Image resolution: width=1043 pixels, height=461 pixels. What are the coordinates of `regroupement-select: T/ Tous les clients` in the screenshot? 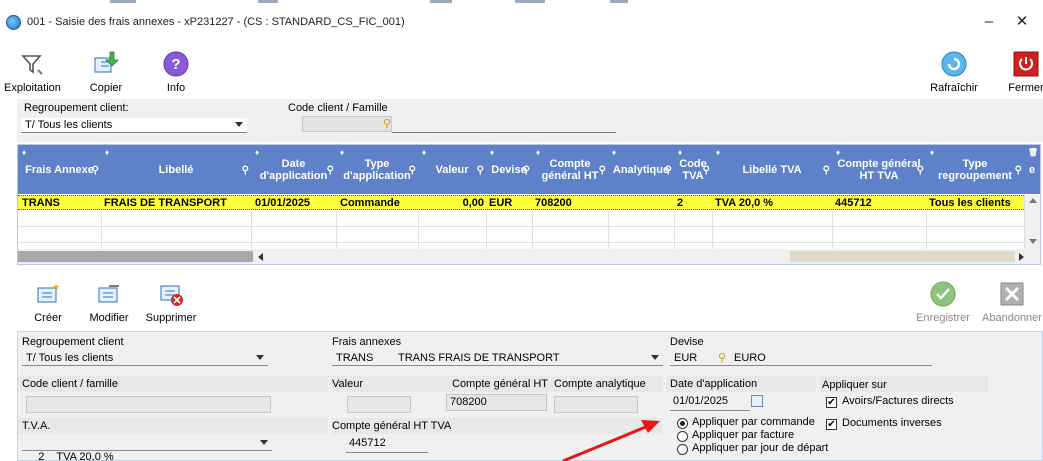 It's located at (145, 358).